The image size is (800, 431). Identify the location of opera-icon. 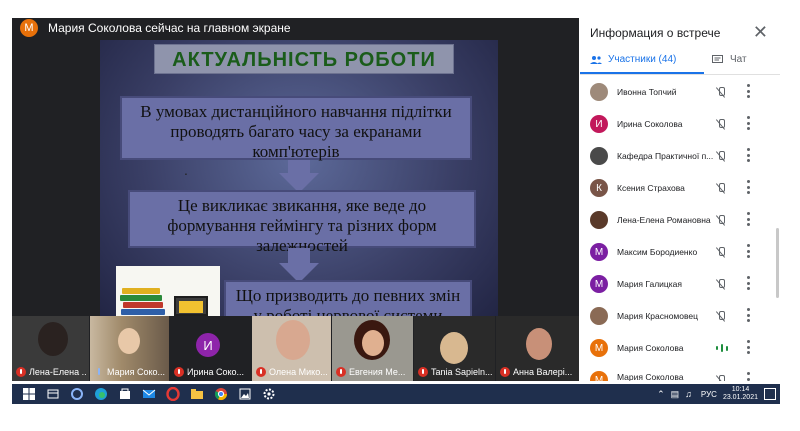
(173, 394).